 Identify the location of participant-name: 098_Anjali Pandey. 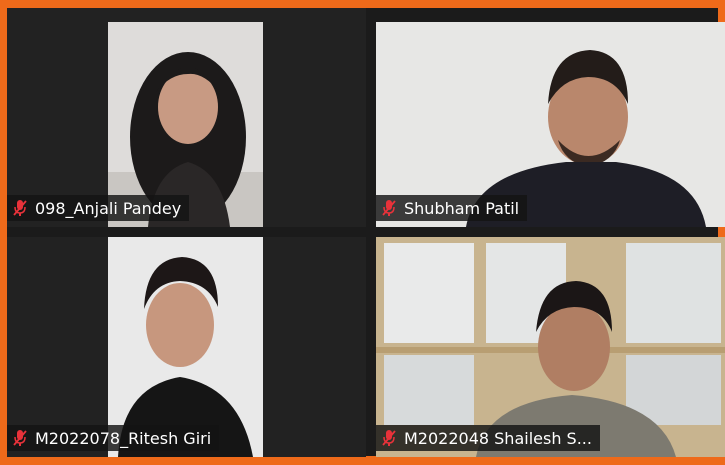
(108, 208).